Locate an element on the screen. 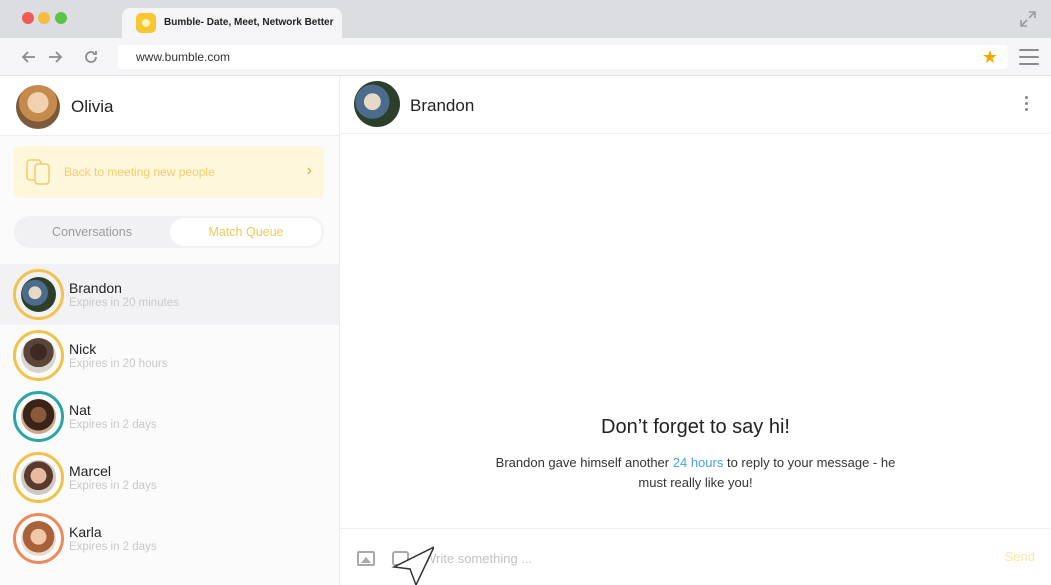  message-input is located at coordinates (694, 558).